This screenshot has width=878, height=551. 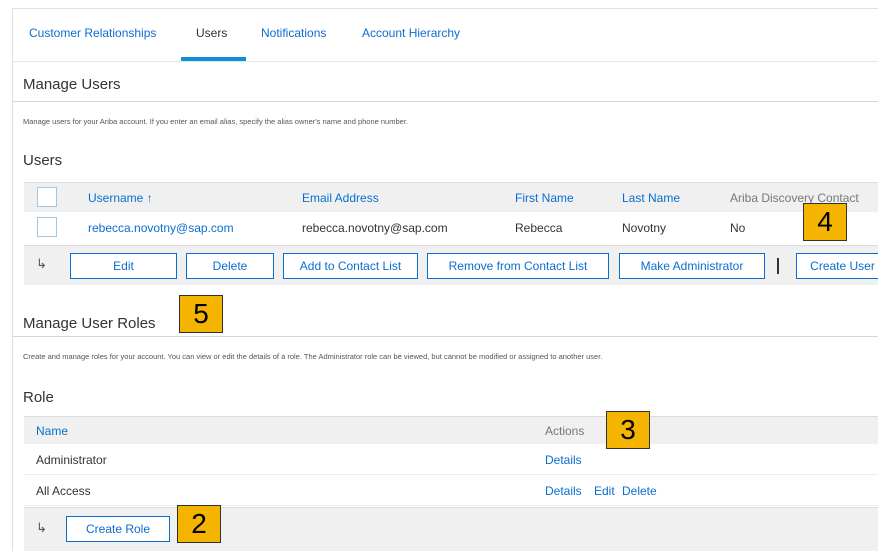 I want to click on column-username: Username ↑, so click(x=120, y=198).